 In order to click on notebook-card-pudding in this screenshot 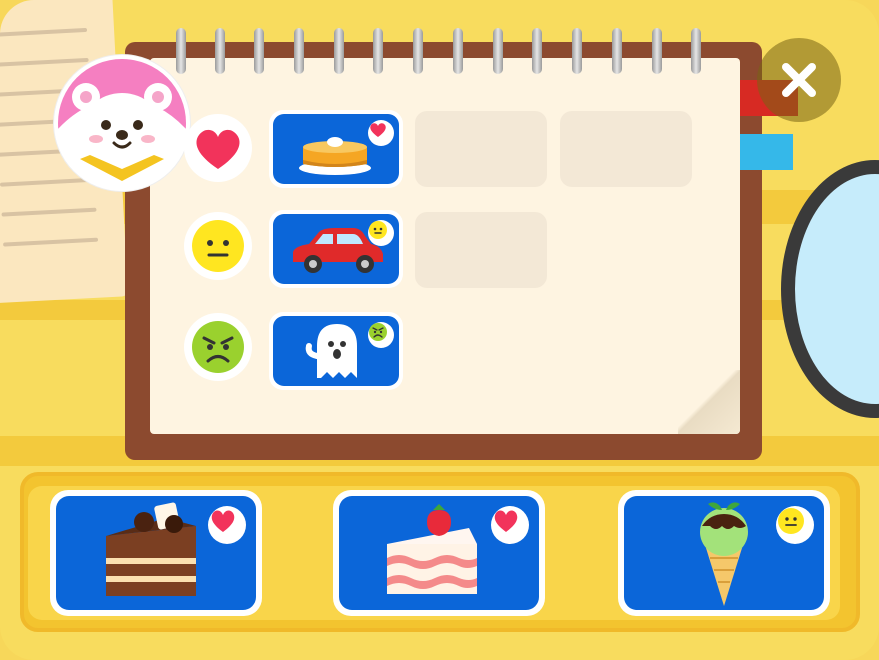, I will do `click(336, 149)`.